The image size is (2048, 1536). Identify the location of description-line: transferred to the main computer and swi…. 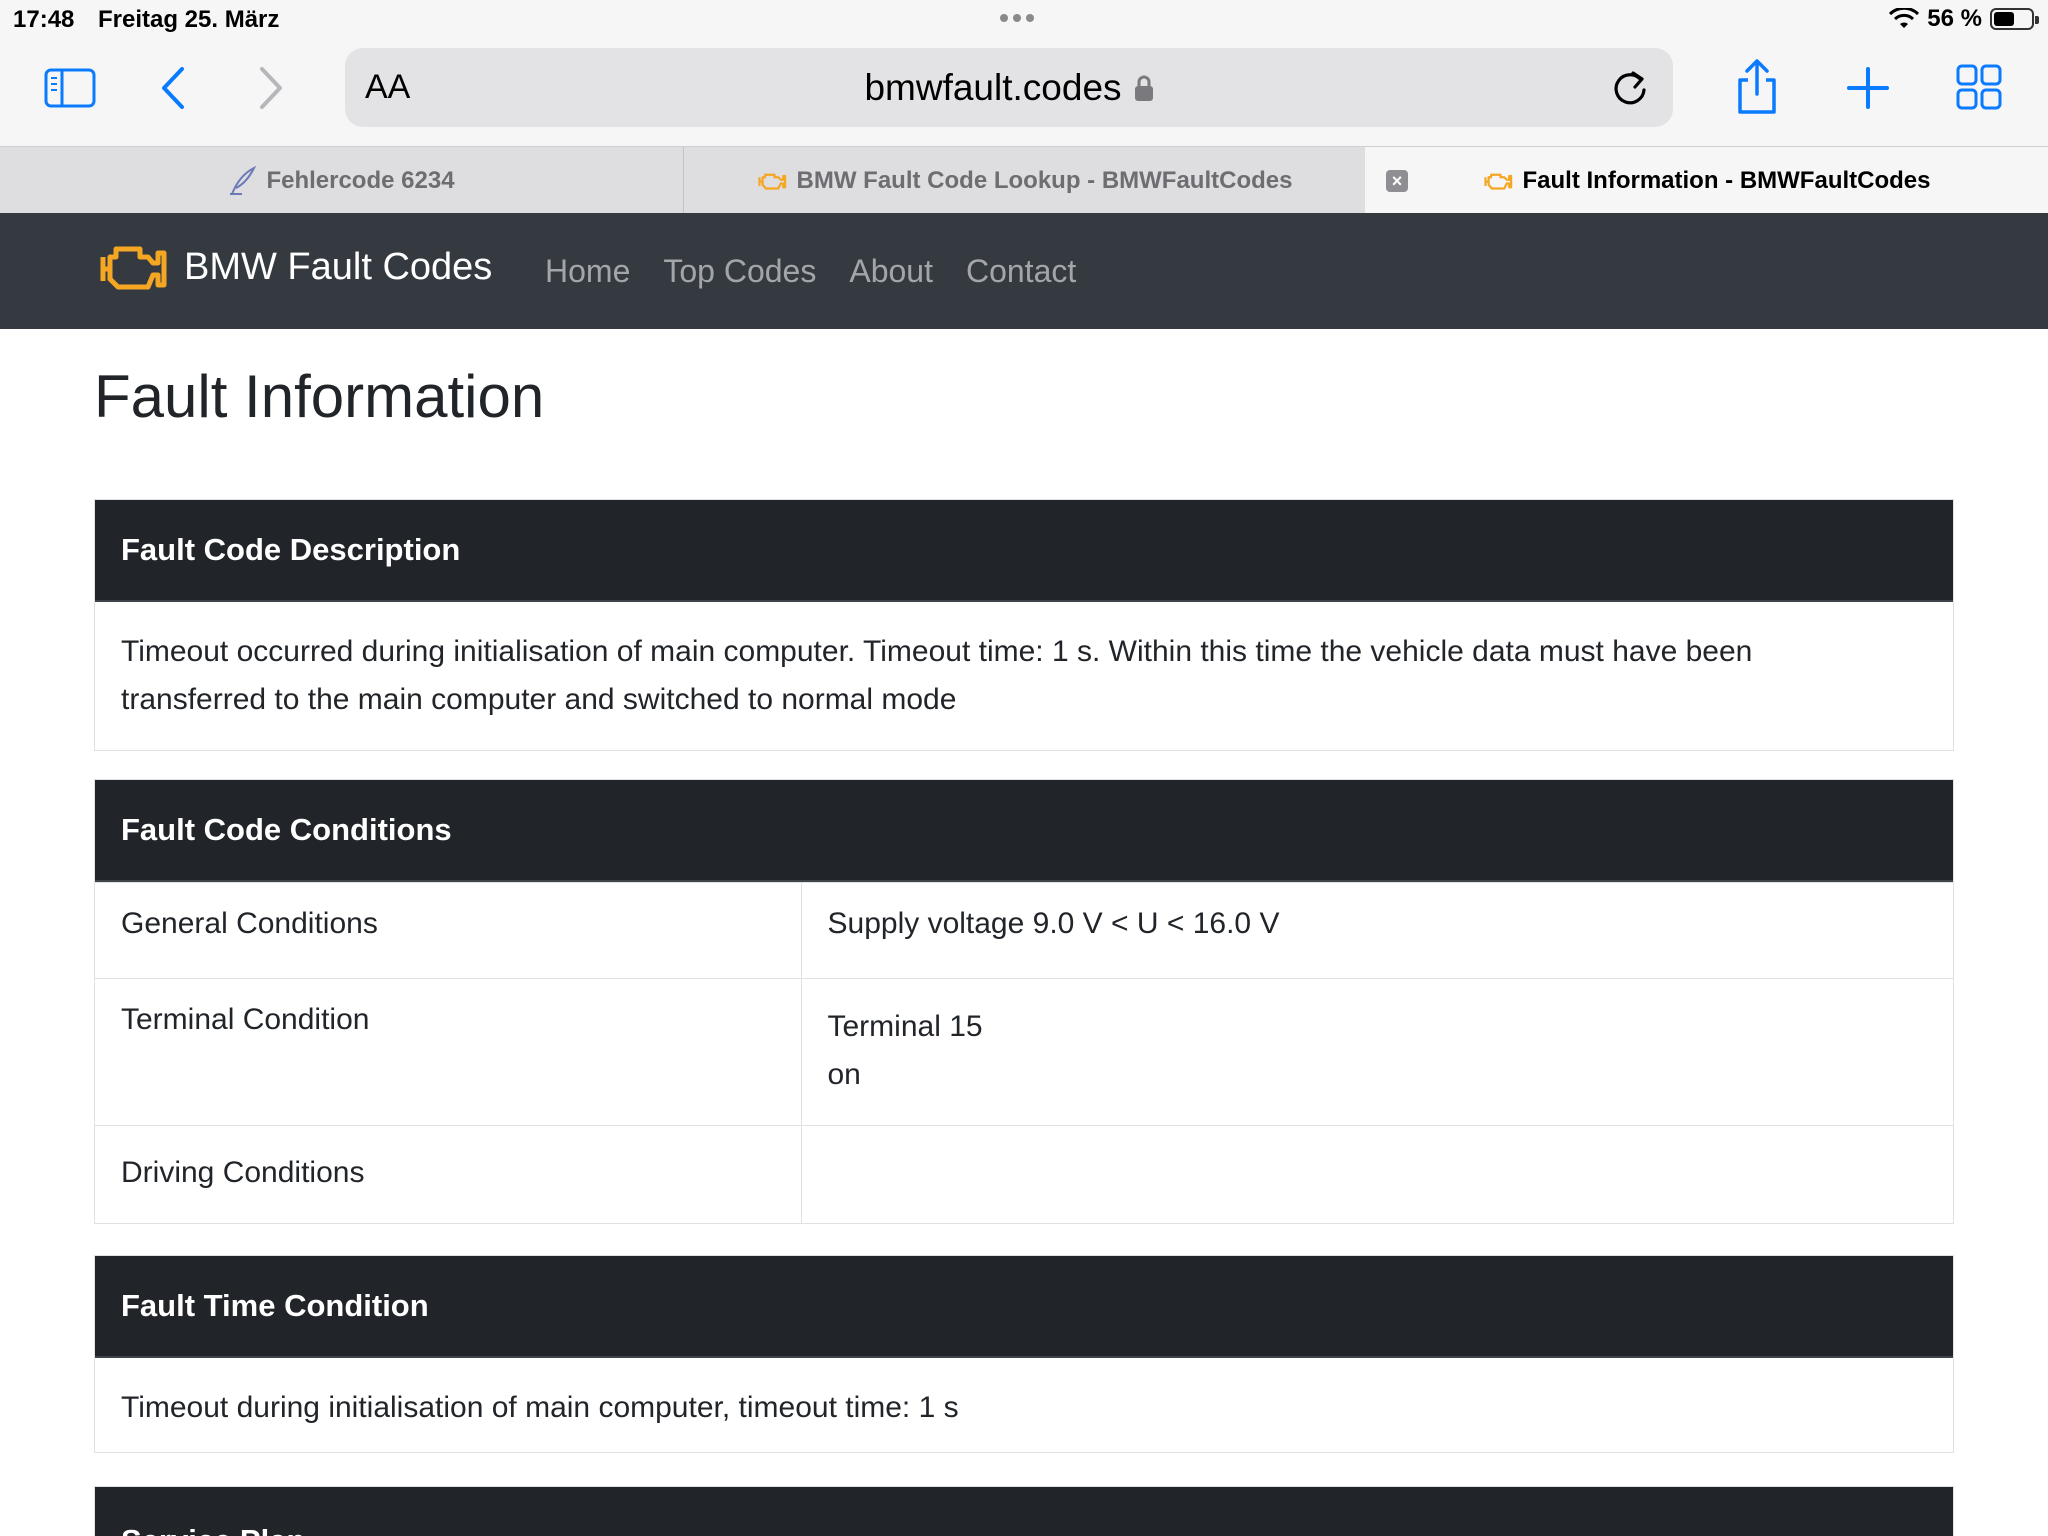
(539, 699).